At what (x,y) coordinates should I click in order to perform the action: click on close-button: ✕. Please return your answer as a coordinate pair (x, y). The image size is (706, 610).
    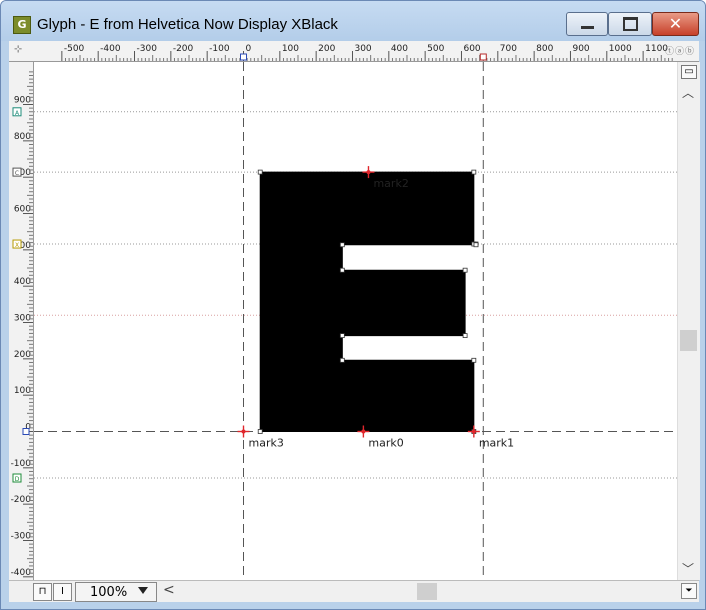
    Looking at the image, I should click on (675, 24).